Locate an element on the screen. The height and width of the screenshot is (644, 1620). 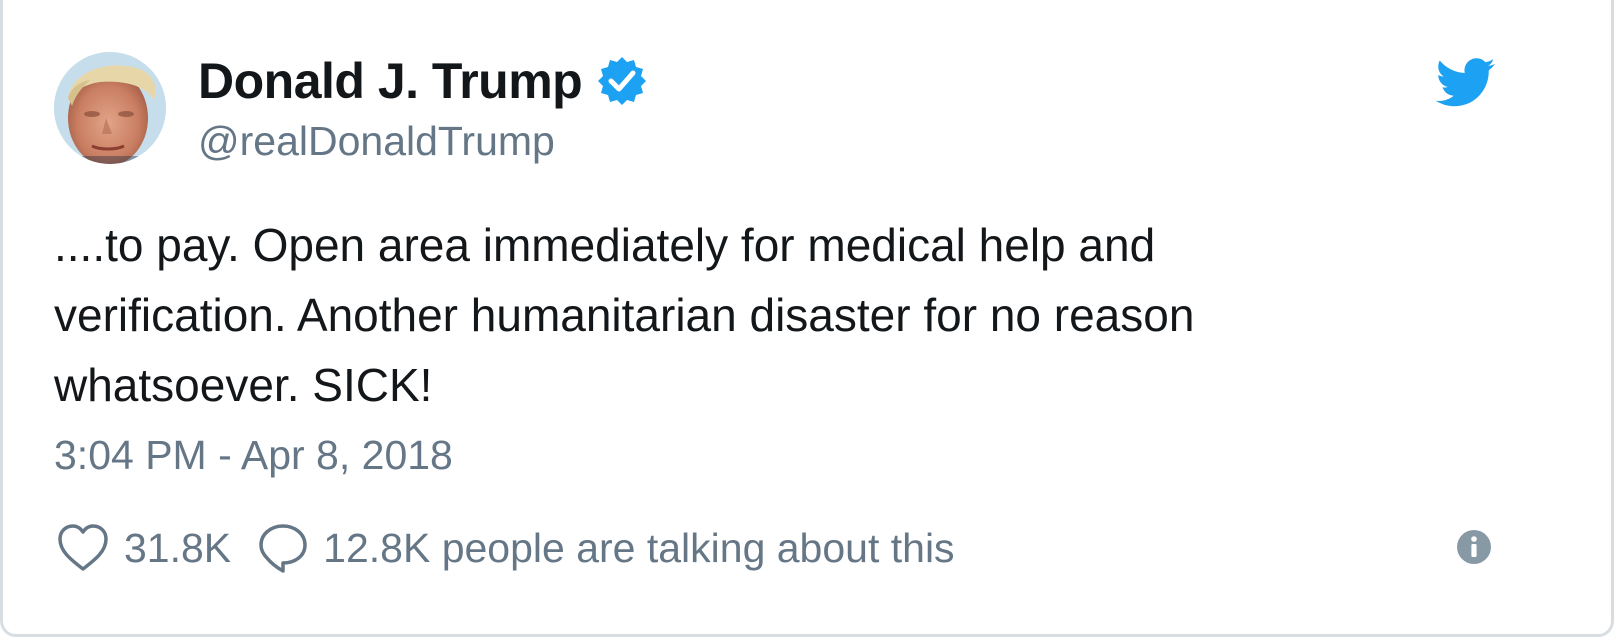
author-handle: @realDonaldTrump is located at coordinates (376, 141).